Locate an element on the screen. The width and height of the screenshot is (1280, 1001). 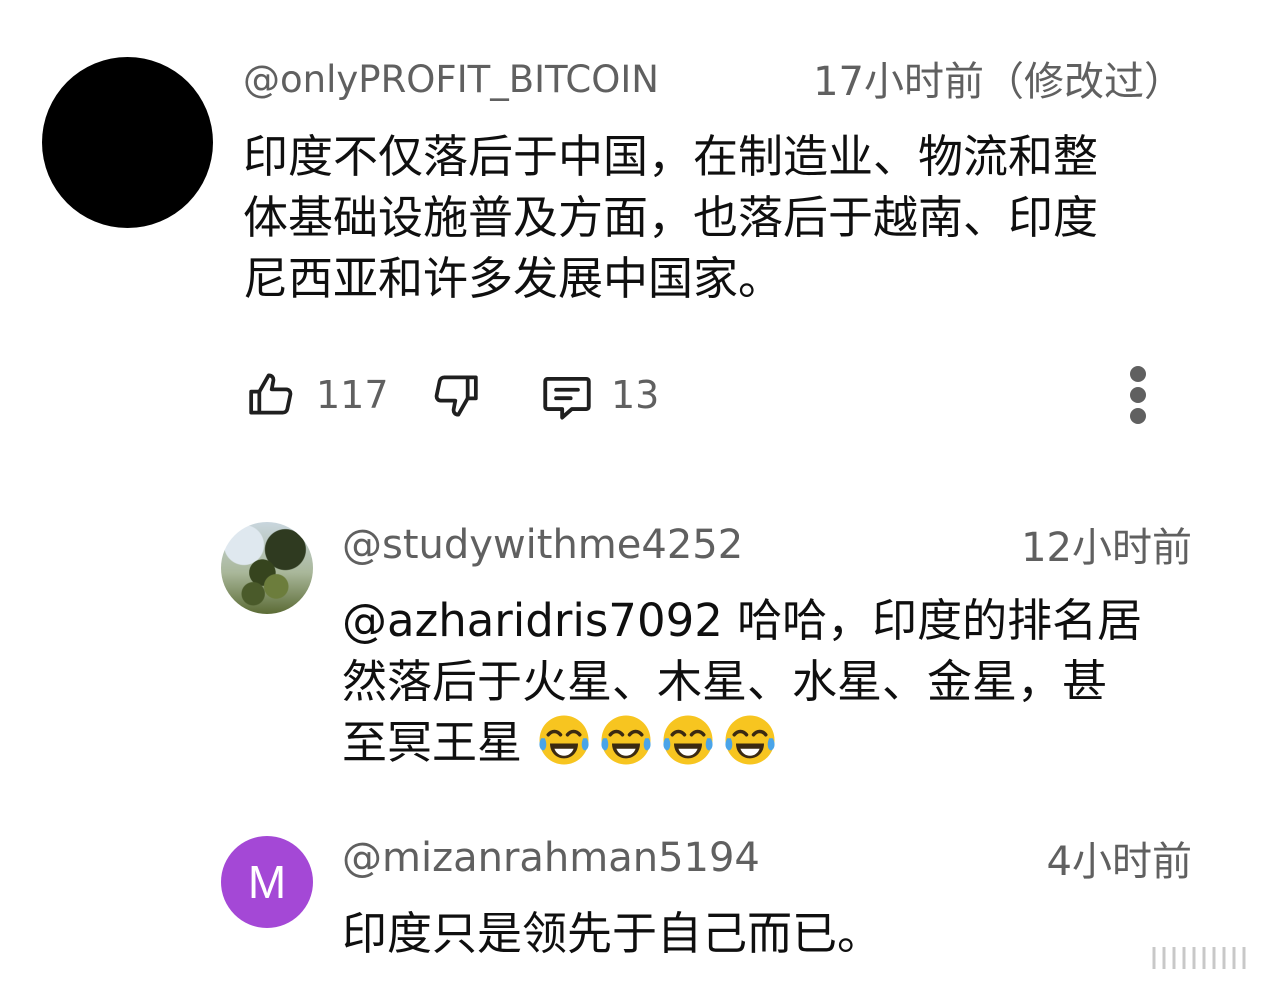
reply-text-line: 印度只是领先于自己而已。 is located at coordinates (612, 933).